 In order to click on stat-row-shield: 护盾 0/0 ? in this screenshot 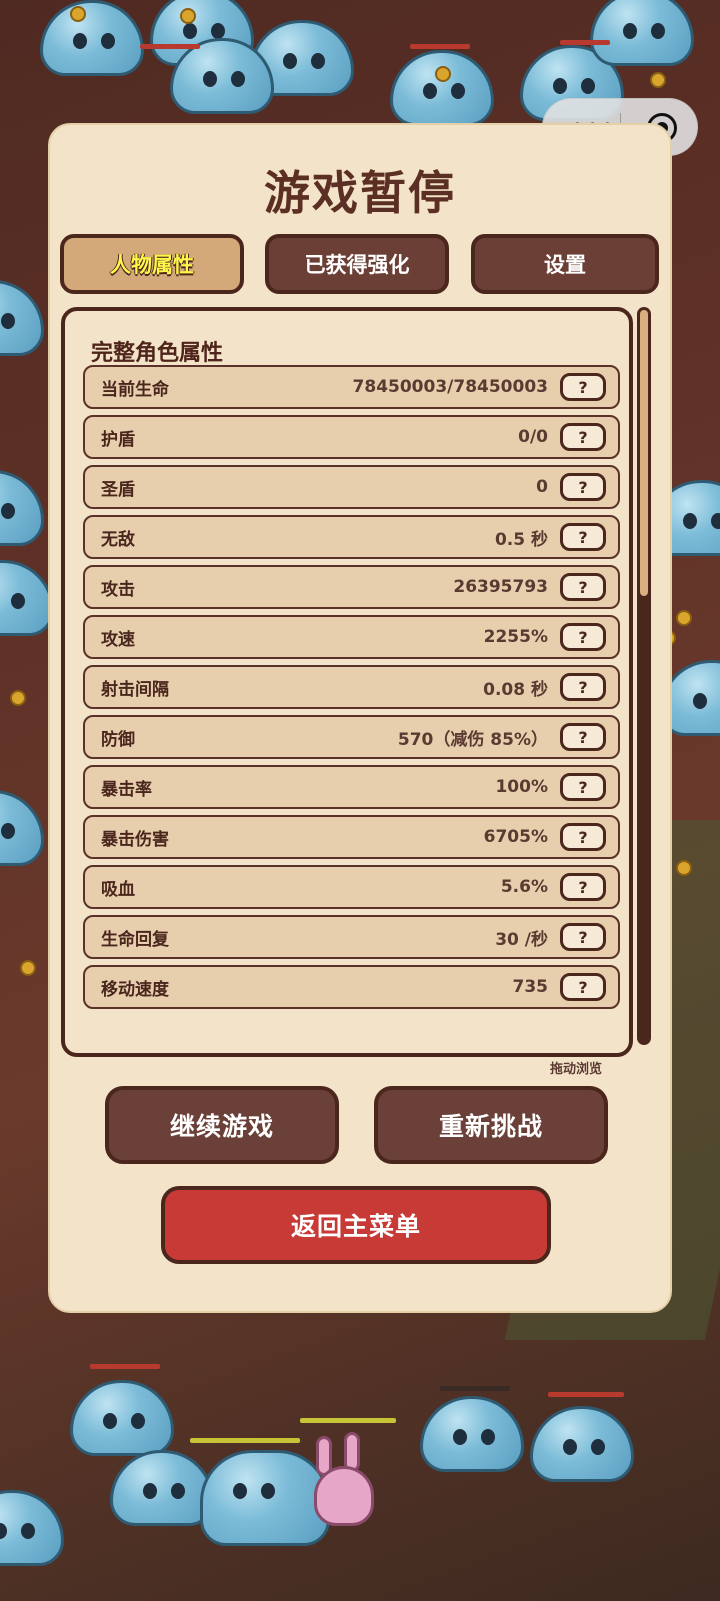, I will do `click(351, 437)`.